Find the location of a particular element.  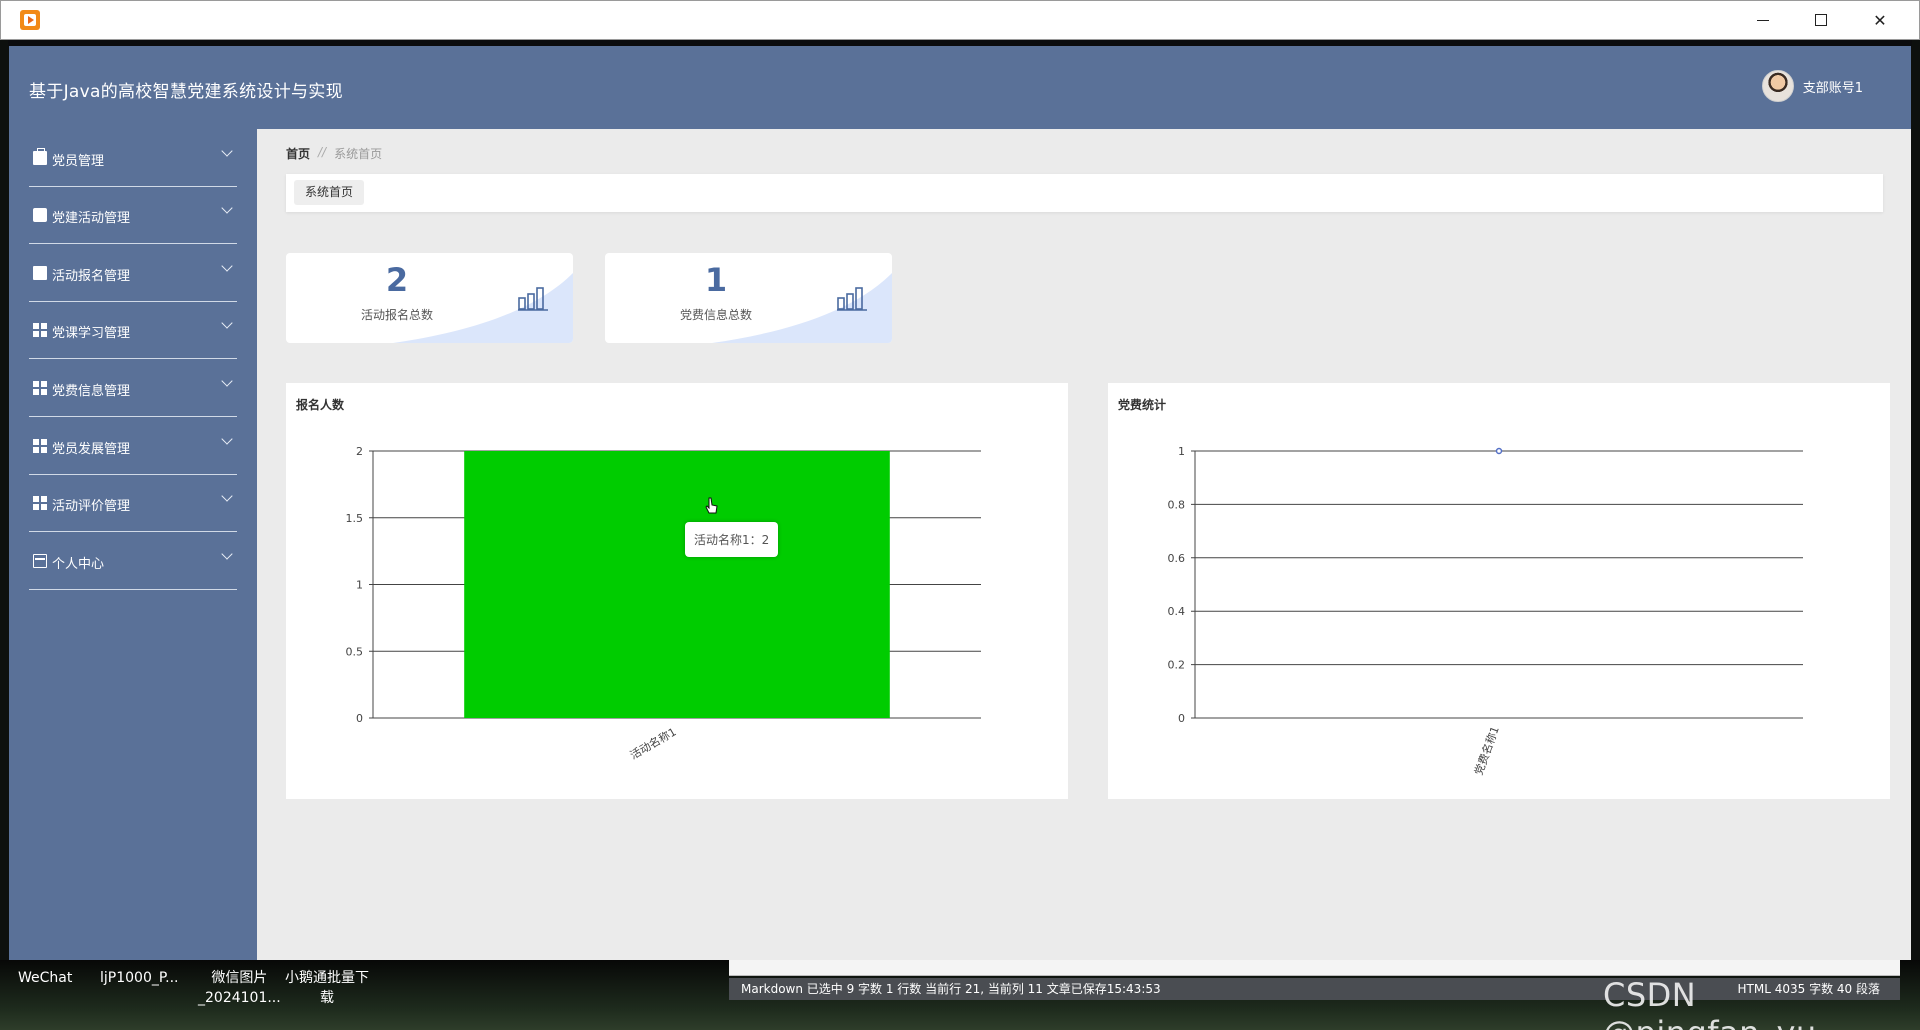

data-point is located at coordinates (1499, 451).